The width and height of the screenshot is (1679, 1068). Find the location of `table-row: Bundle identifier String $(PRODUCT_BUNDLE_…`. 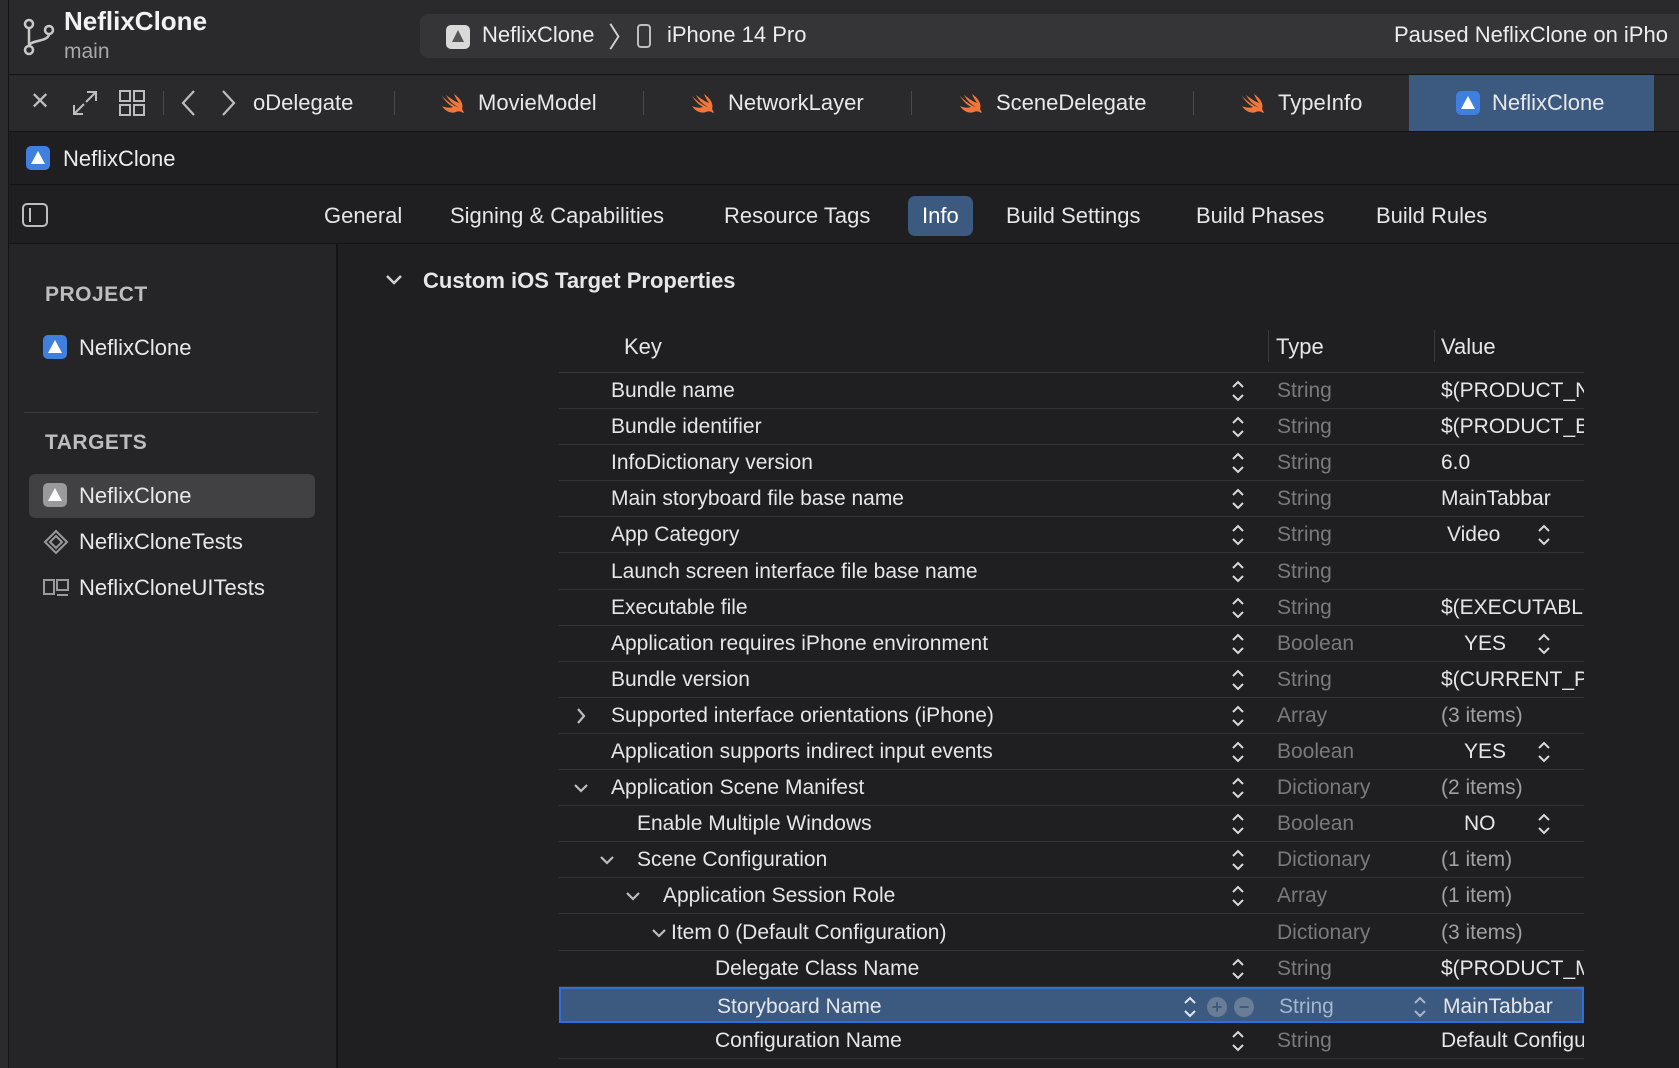

table-row: Bundle identifier String $(PRODUCT_BUNDLE_… is located at coordinates (1071, 427).